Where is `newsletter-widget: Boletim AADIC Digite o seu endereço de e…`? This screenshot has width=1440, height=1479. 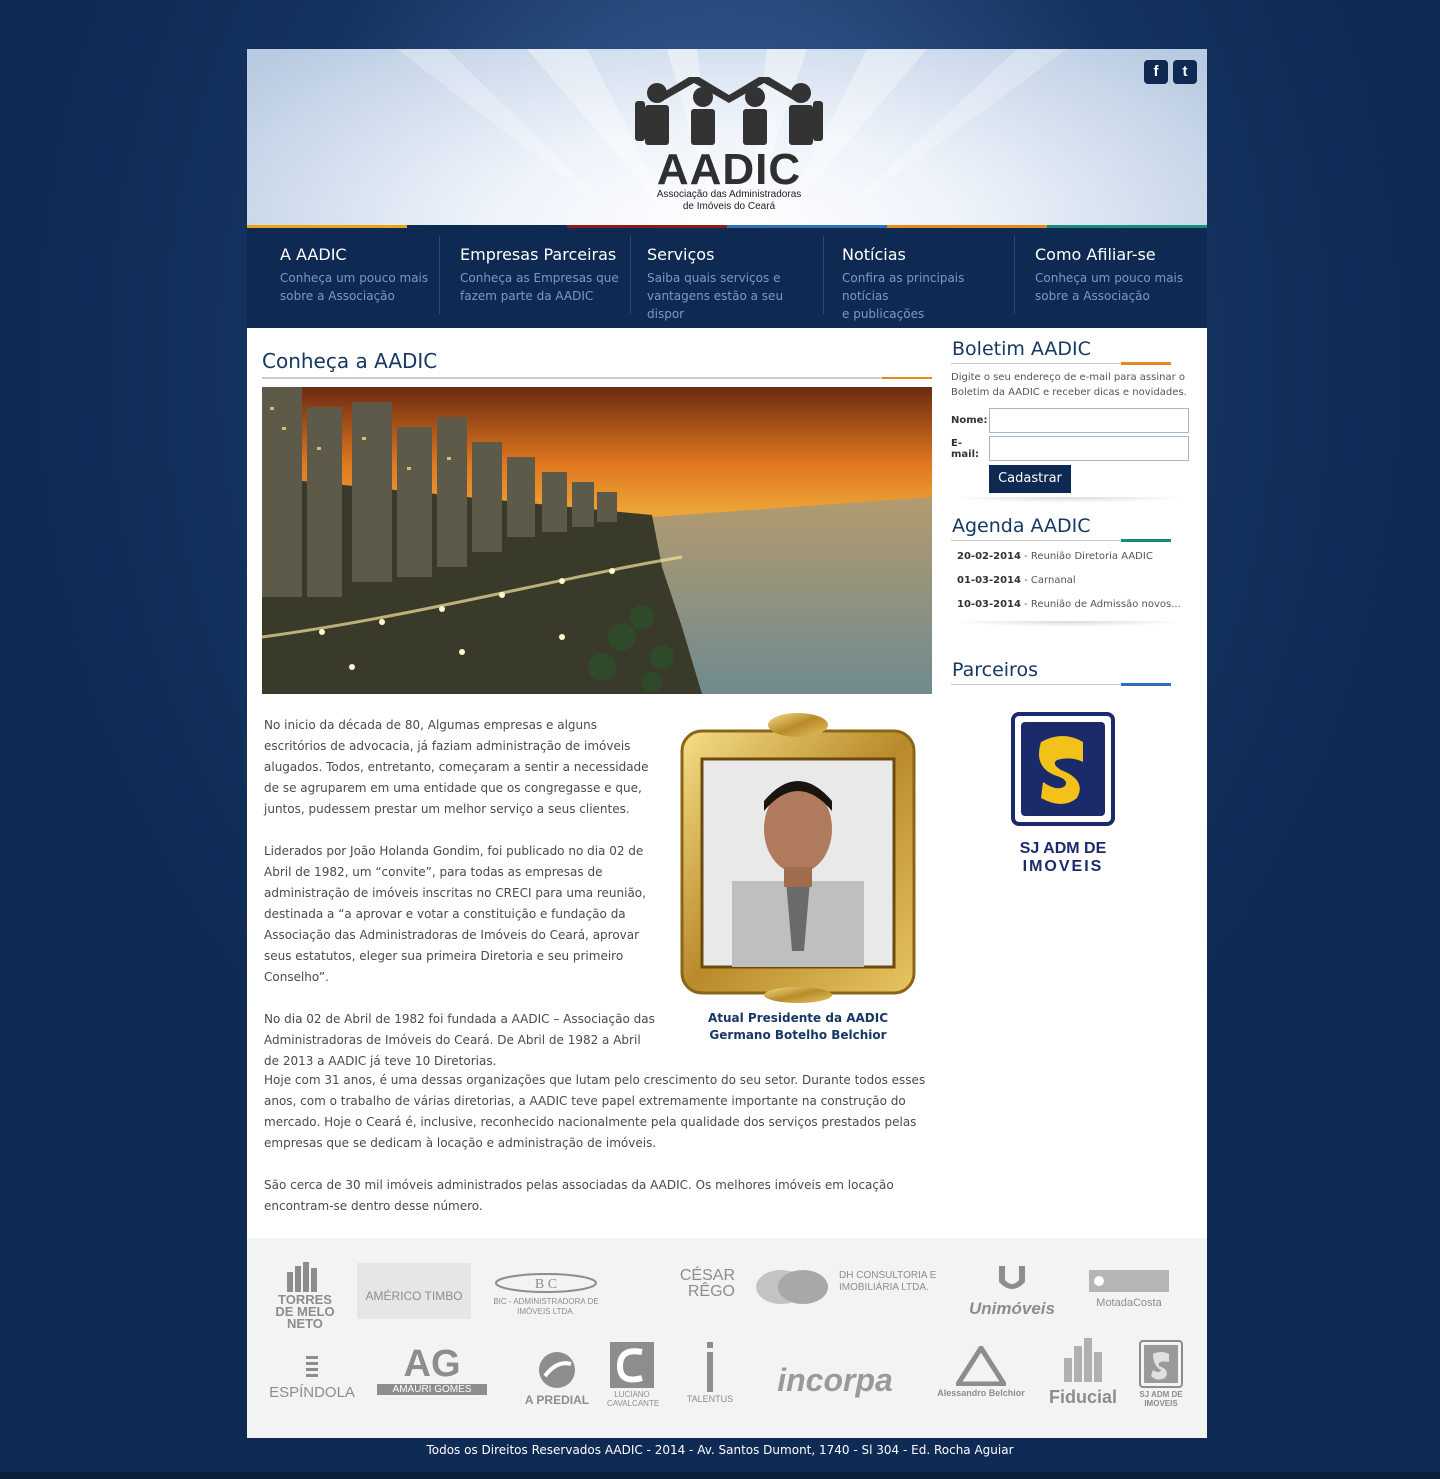
newsletter-widget: Boletim AADIC Digite o seu endereço de e… is located at coordinates (1071, 420).